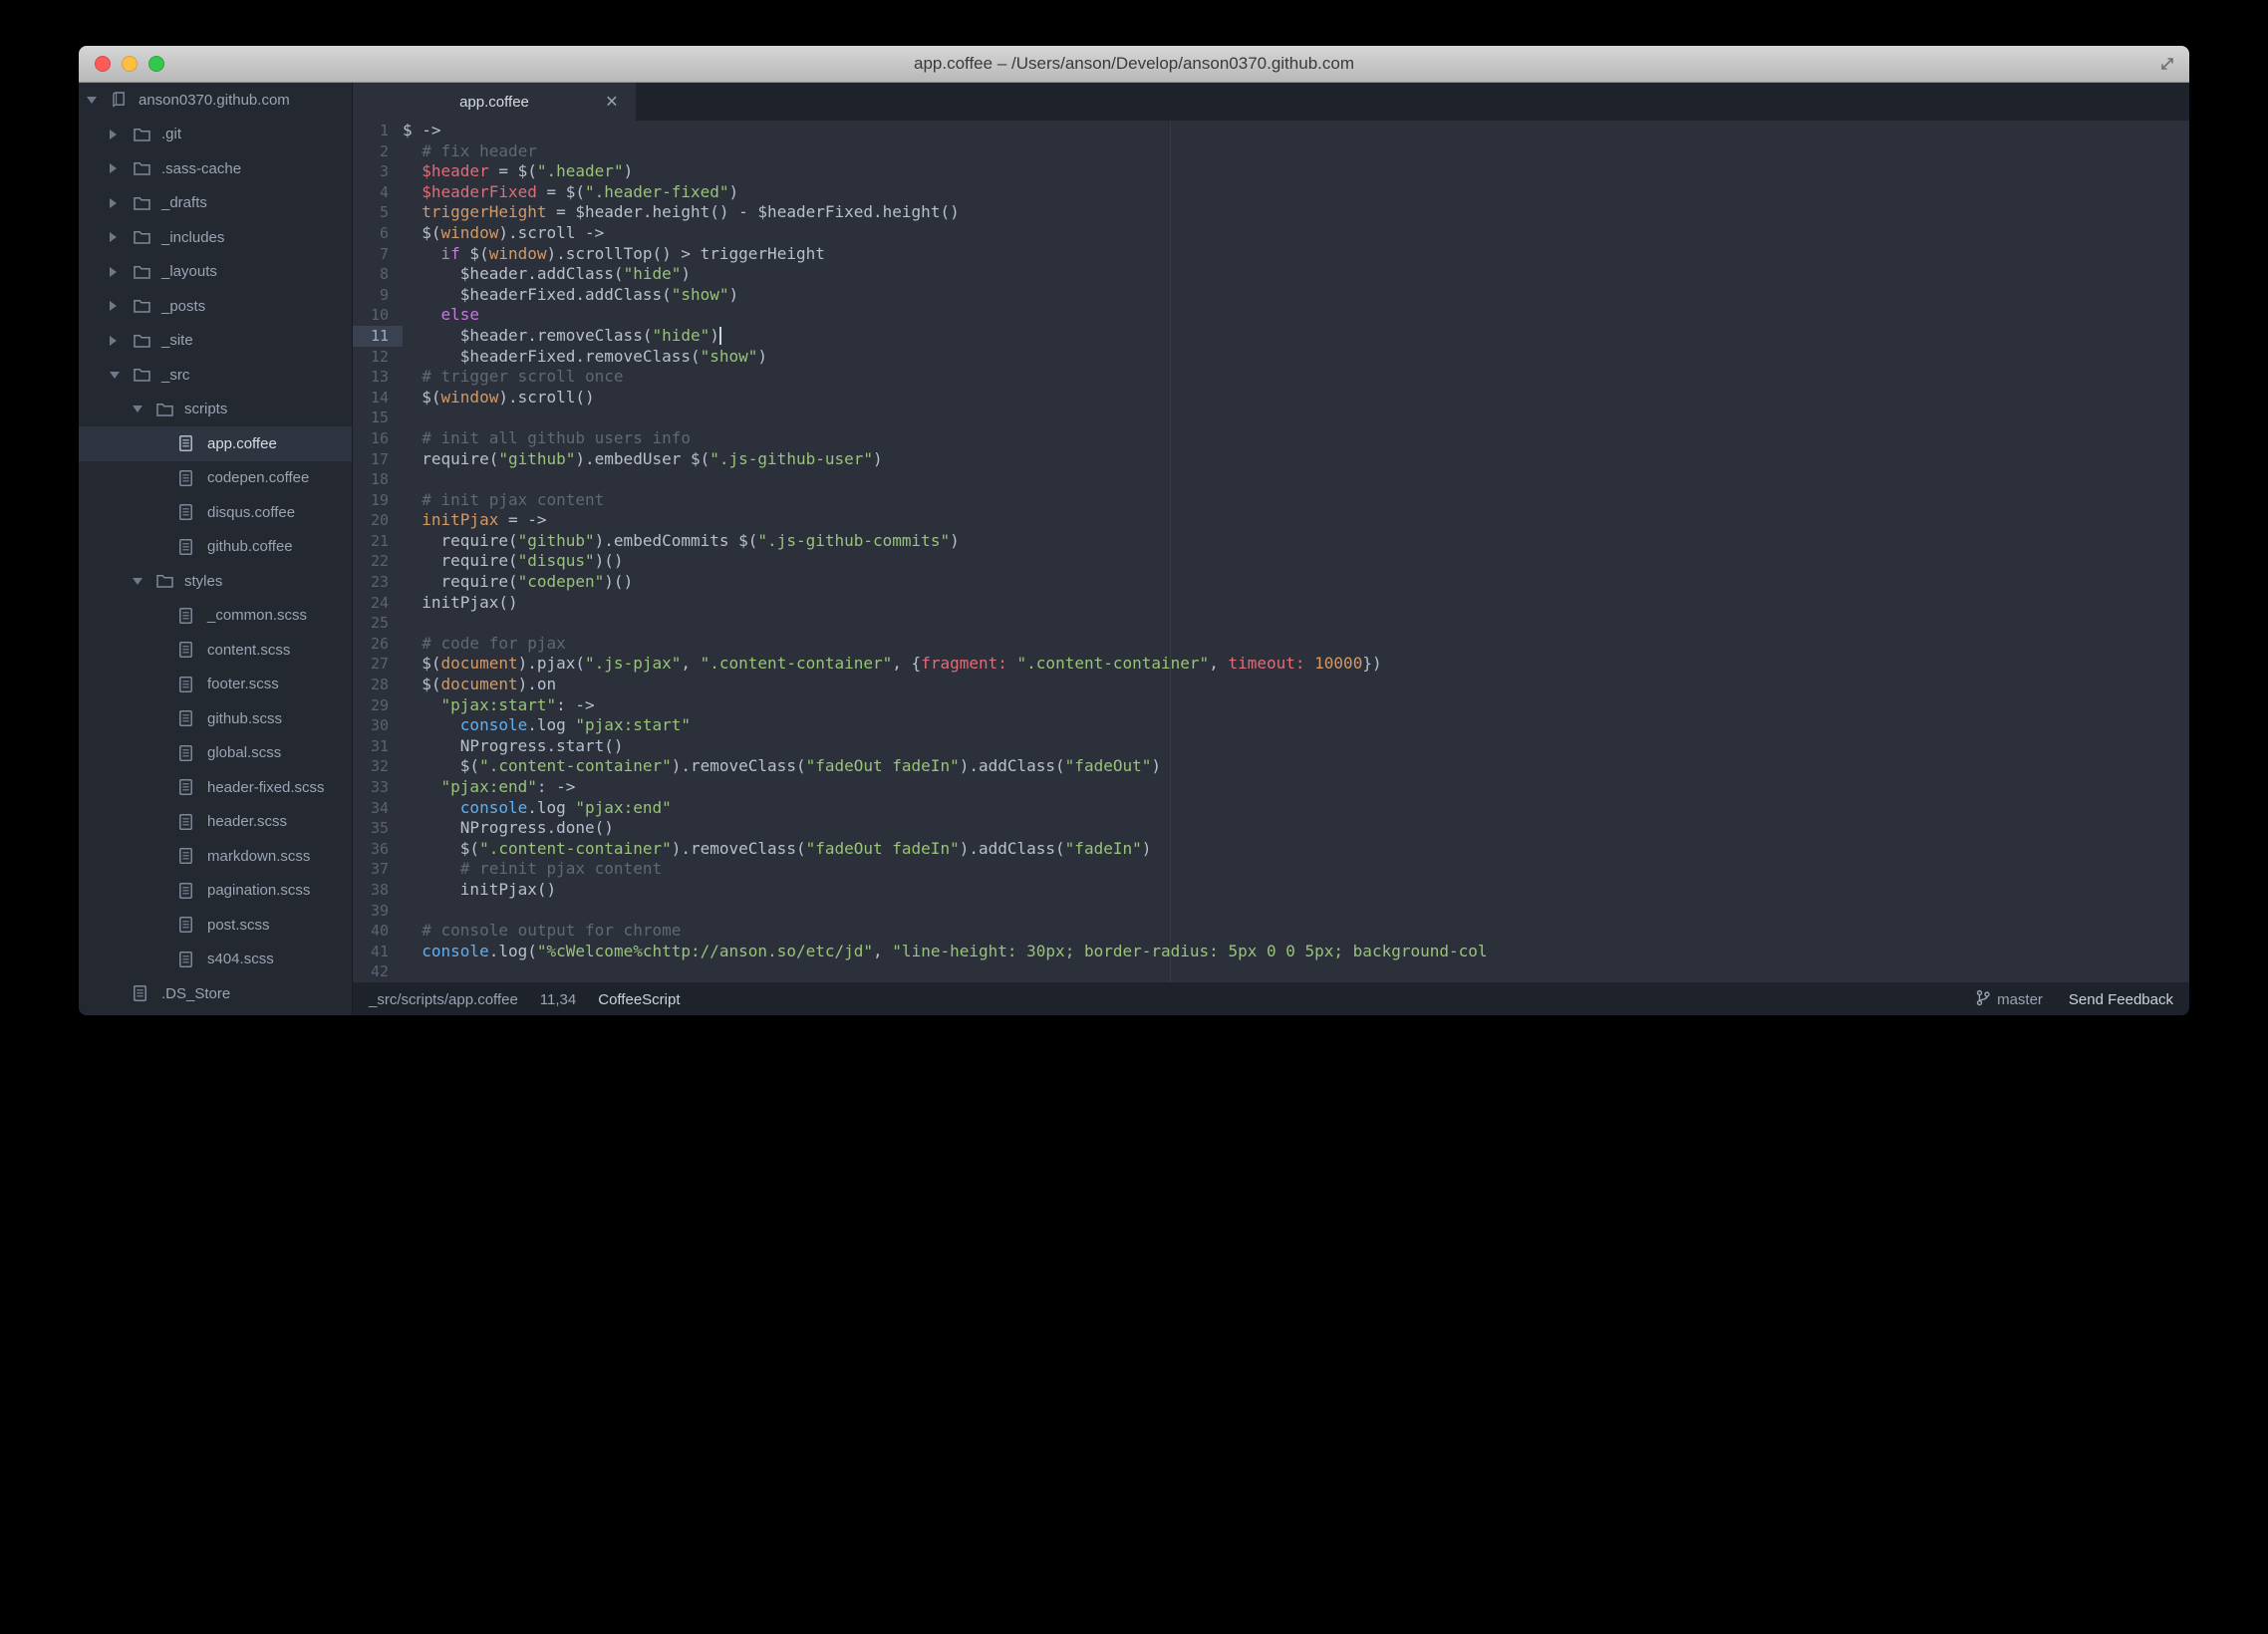 This screenshot has height=1634, width=2268. Describe the element at coordinates (444, 999) in the screenshot. I see `file-path: _src/scripts/app.coffee` at that location.